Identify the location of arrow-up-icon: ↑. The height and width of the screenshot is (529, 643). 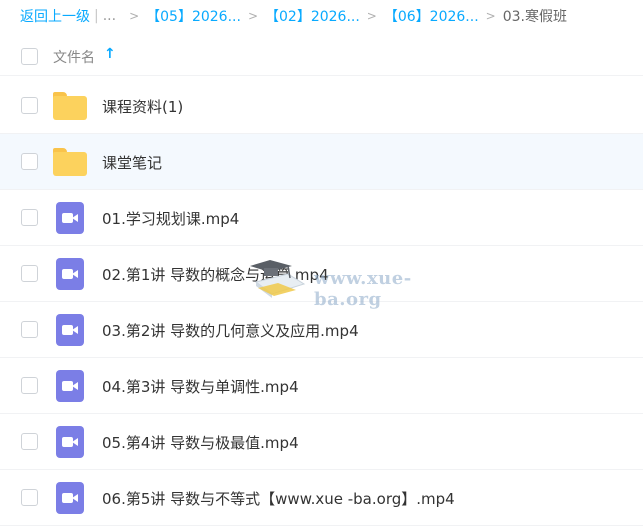
(110, 54).